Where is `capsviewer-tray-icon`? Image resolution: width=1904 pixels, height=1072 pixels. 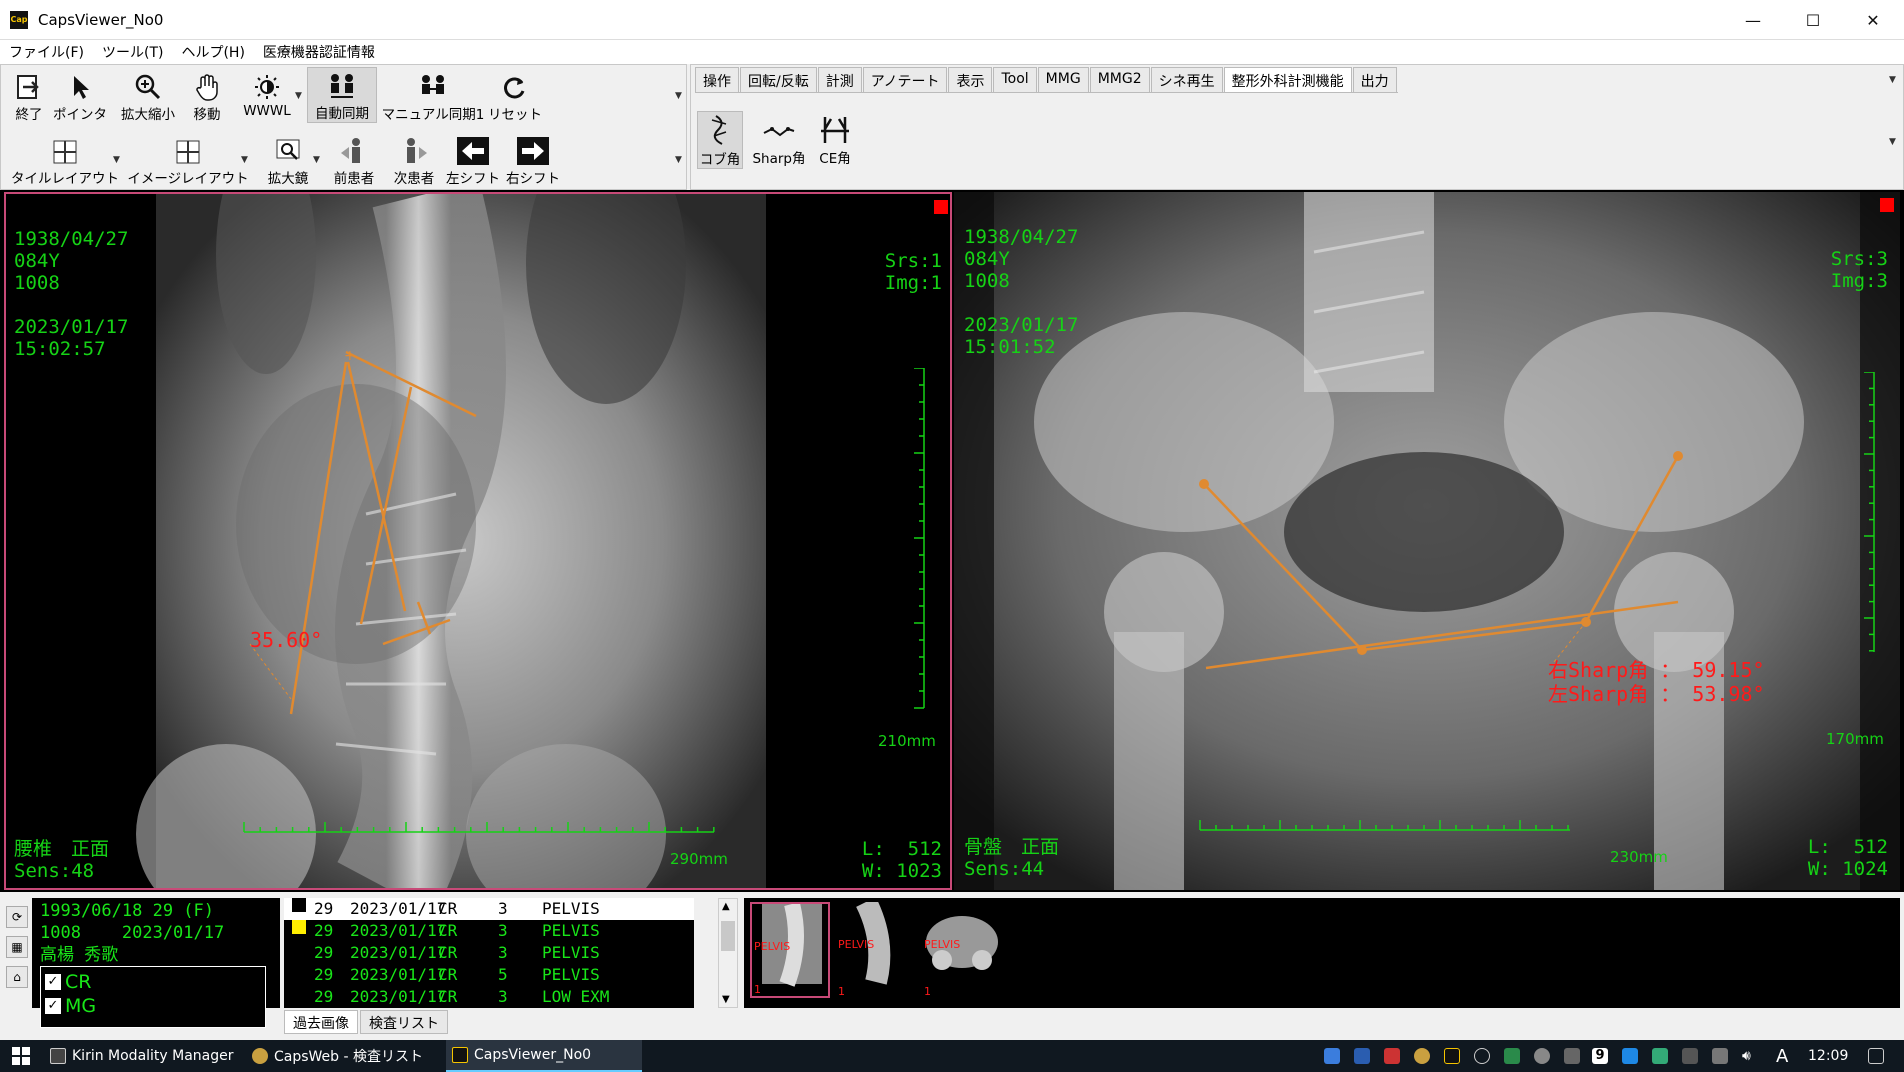
capsviewer-tray-icon is located at coordinates (1452, 1056).